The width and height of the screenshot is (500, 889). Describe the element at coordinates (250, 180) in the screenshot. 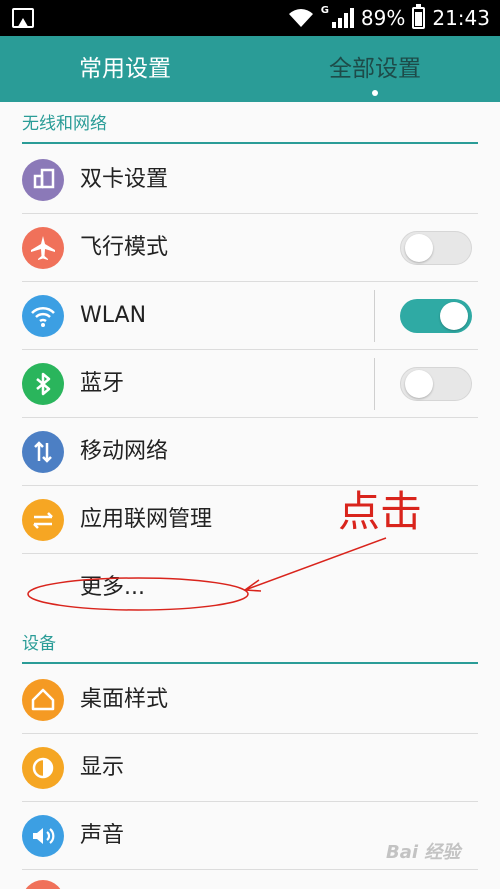

I see `row-dual-sim: 双卡设置` at that location.